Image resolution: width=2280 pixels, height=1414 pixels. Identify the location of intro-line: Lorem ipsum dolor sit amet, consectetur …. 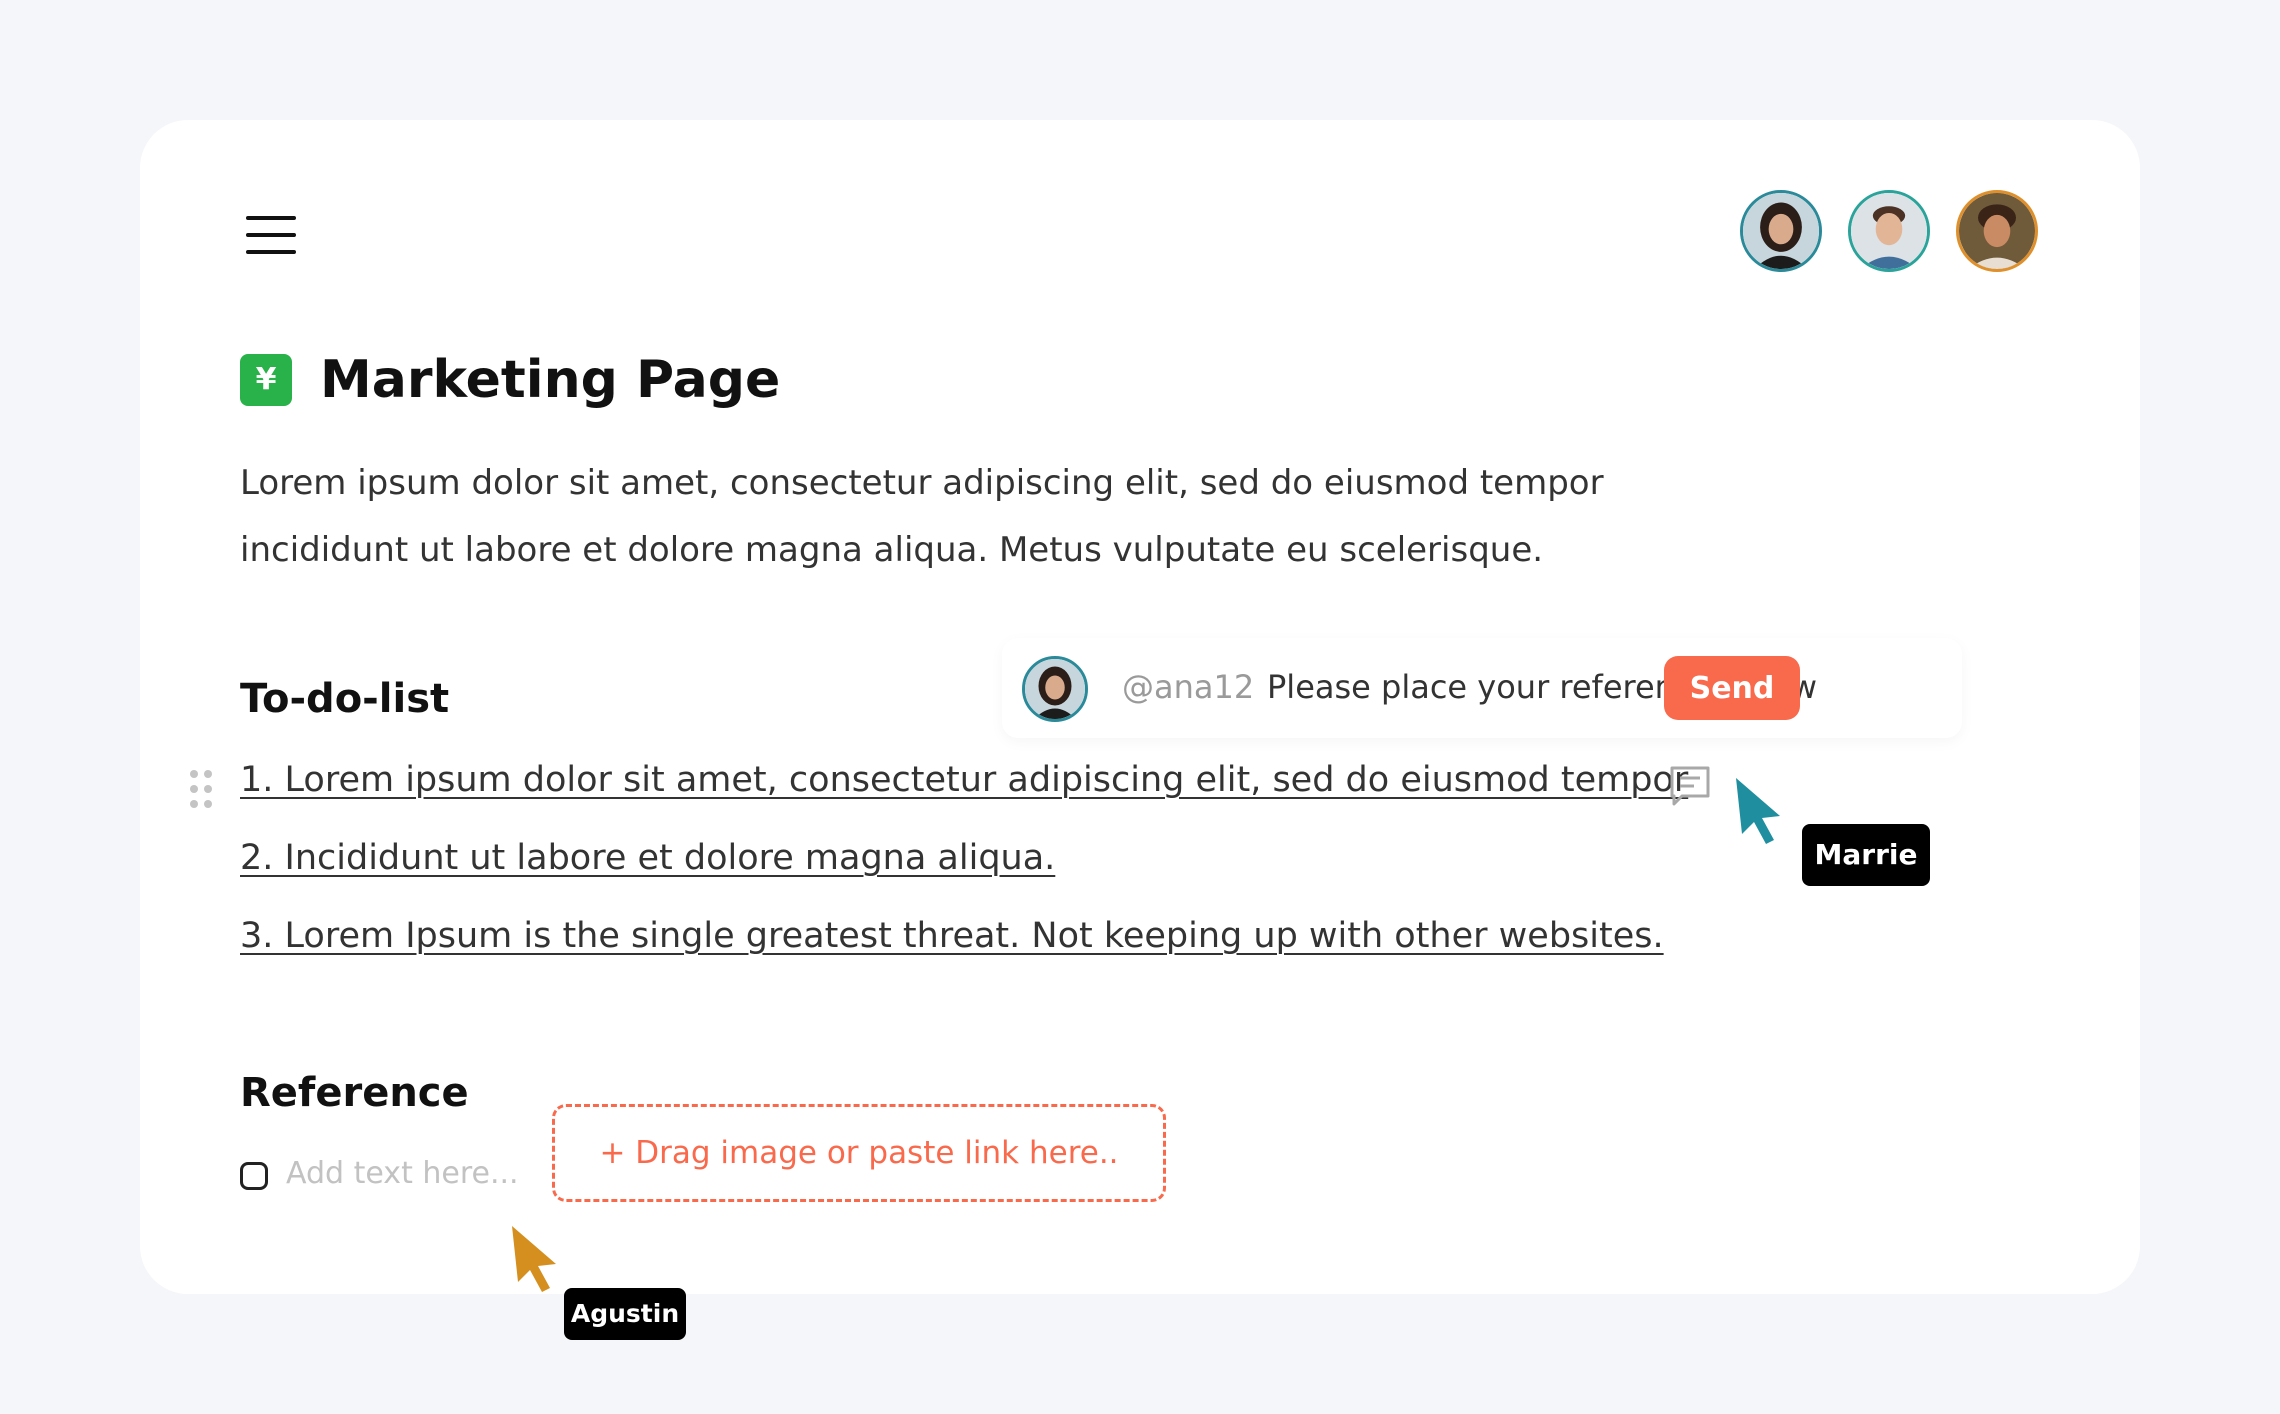
(922, 483).